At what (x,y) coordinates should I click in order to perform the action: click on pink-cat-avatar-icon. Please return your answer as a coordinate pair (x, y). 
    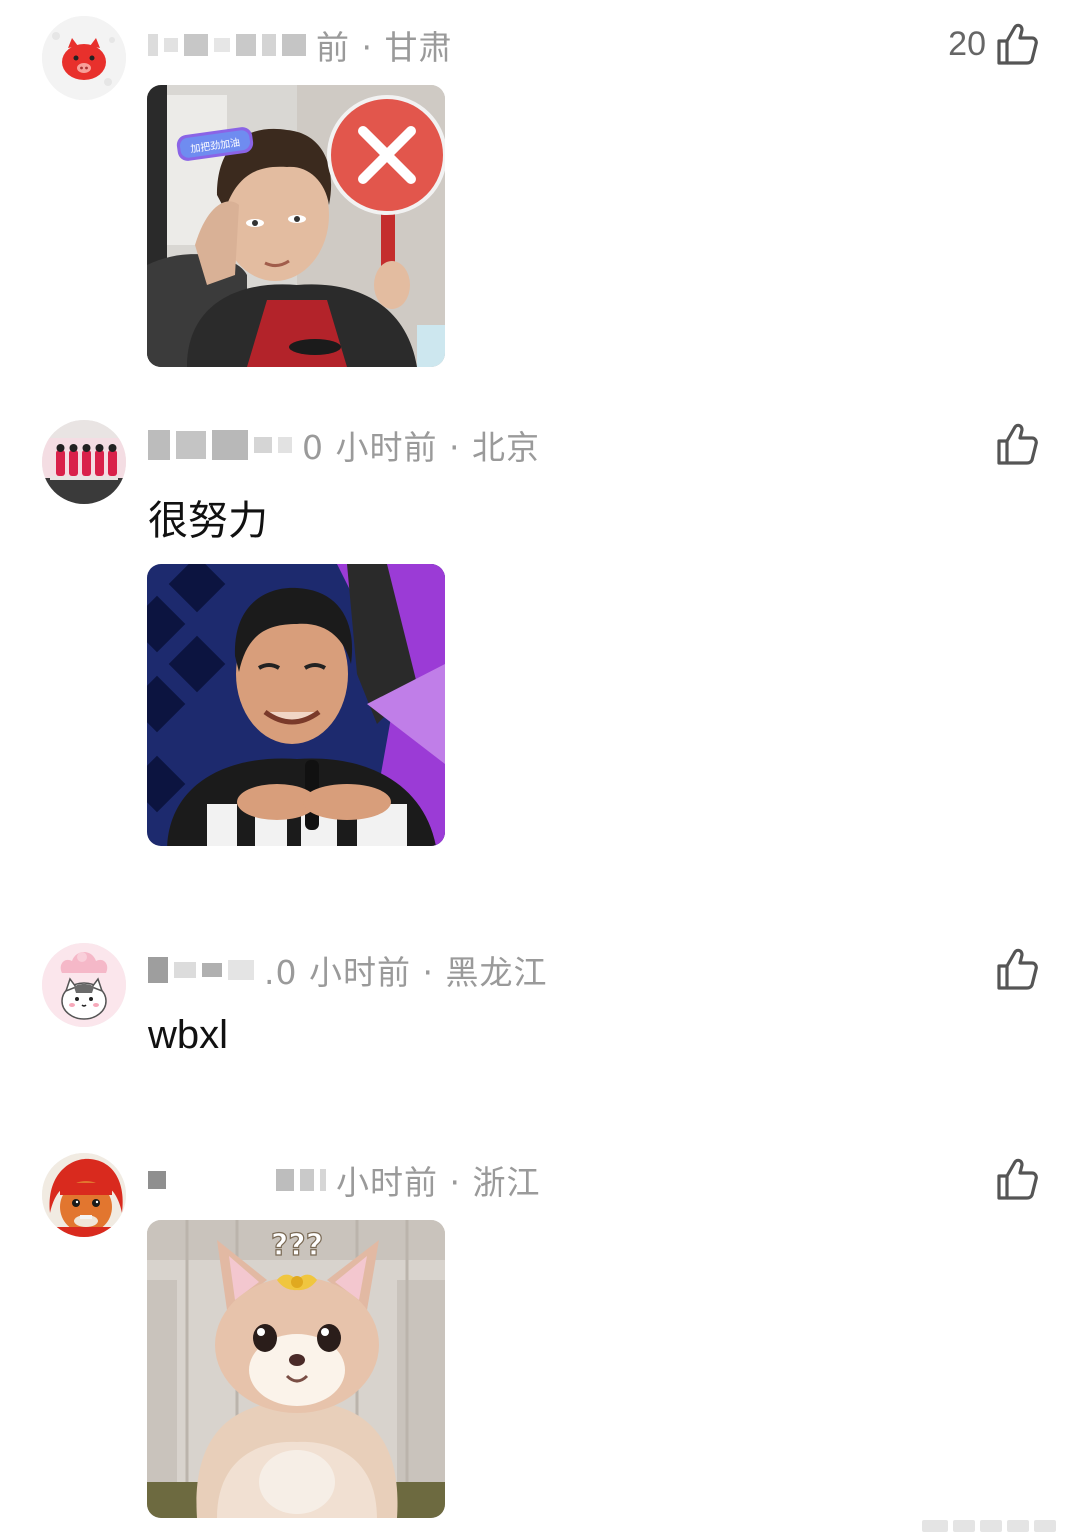
    Looking at the image, I should click on (84, 985).